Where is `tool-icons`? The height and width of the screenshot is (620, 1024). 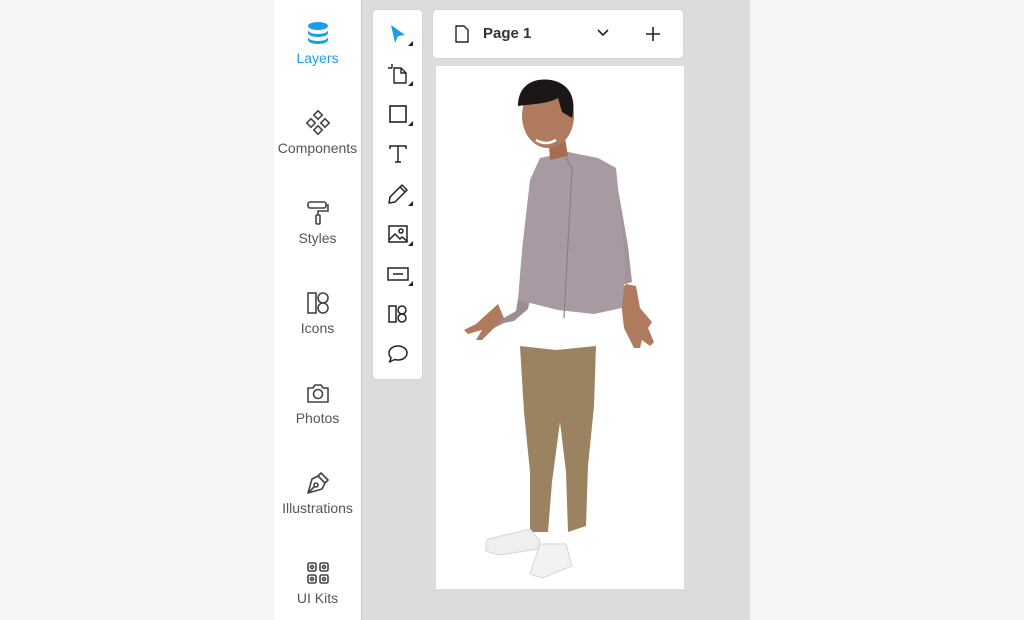
tool-icons is located at coordinates (397, 314).